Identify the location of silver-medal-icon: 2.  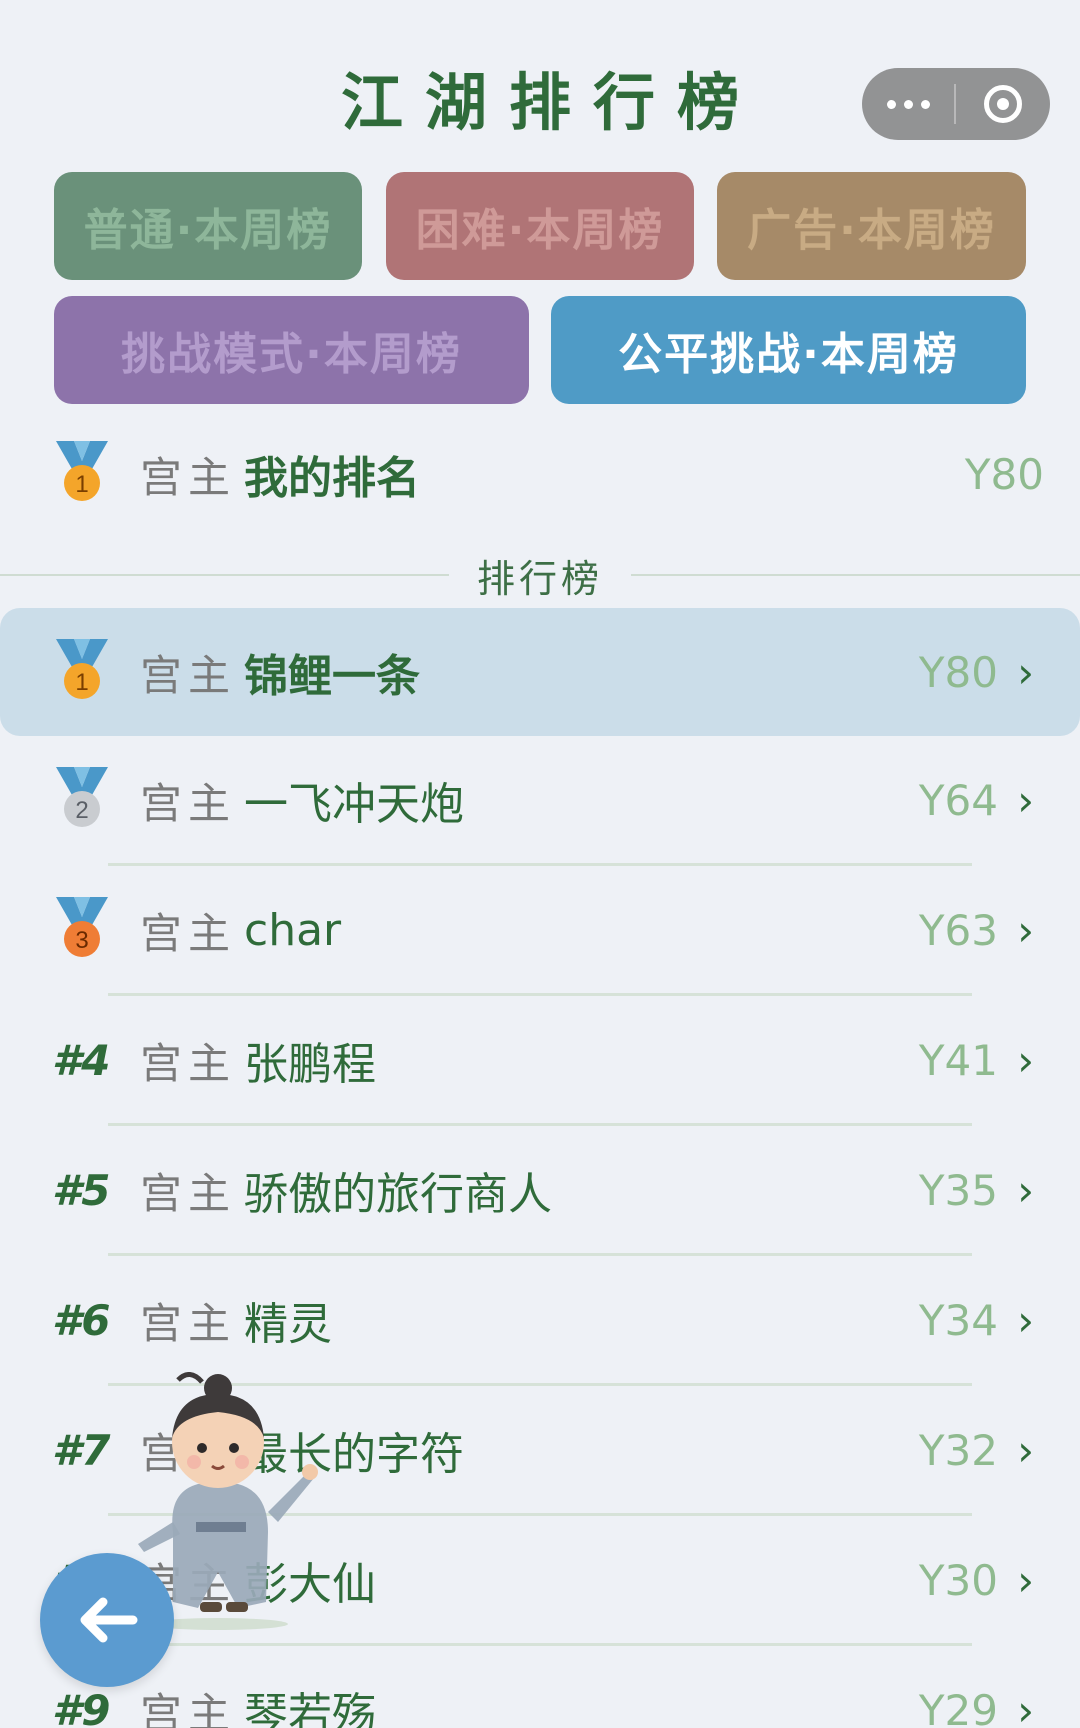
(82, 797).